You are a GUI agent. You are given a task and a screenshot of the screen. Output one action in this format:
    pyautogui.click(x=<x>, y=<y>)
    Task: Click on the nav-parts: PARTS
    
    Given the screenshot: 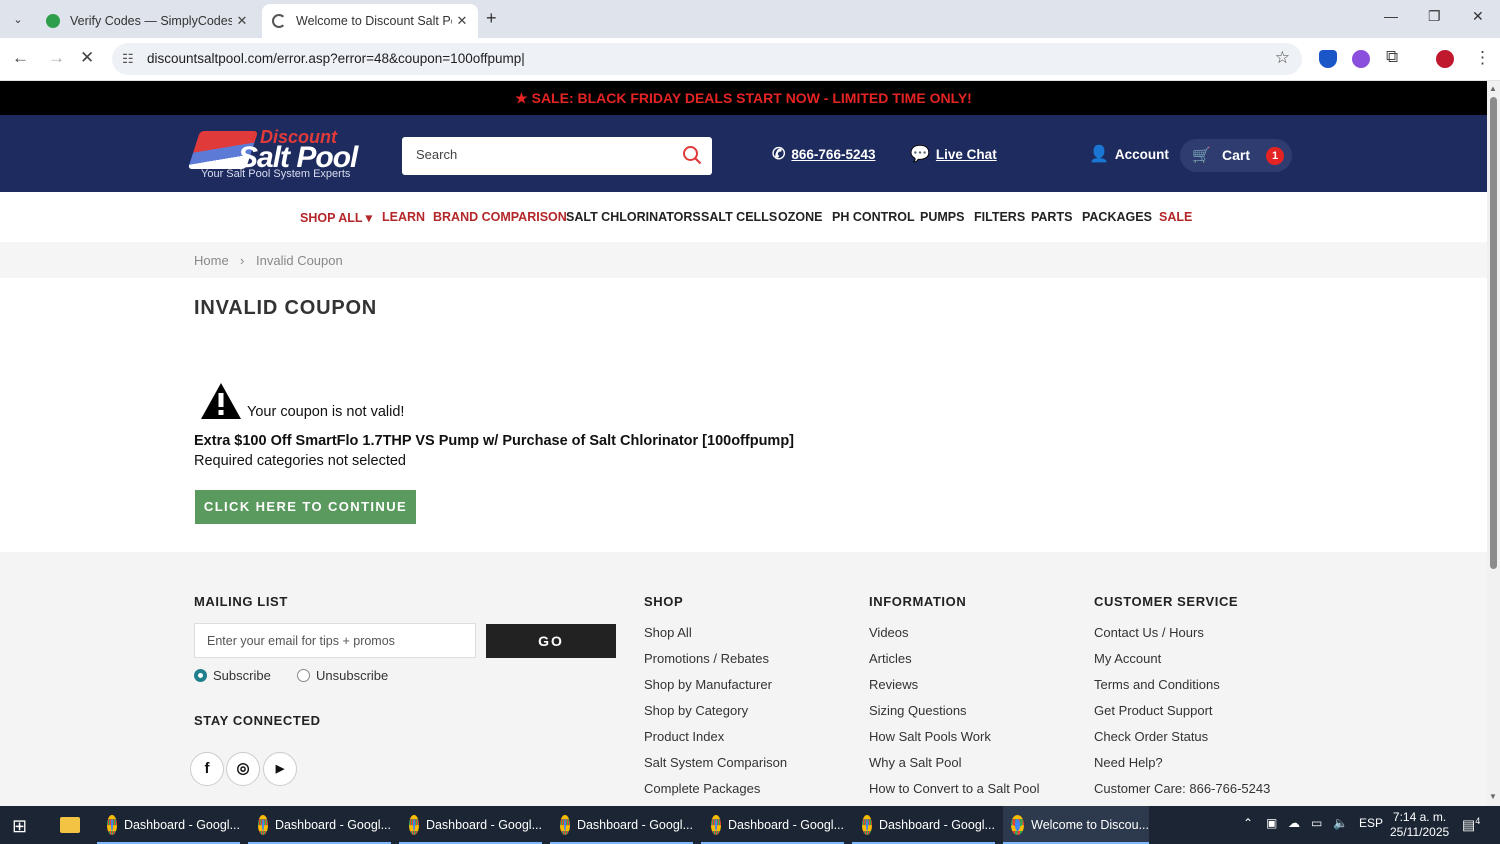 What is the action you would take?
    pyautogui.click(x=1051, y=217)
    